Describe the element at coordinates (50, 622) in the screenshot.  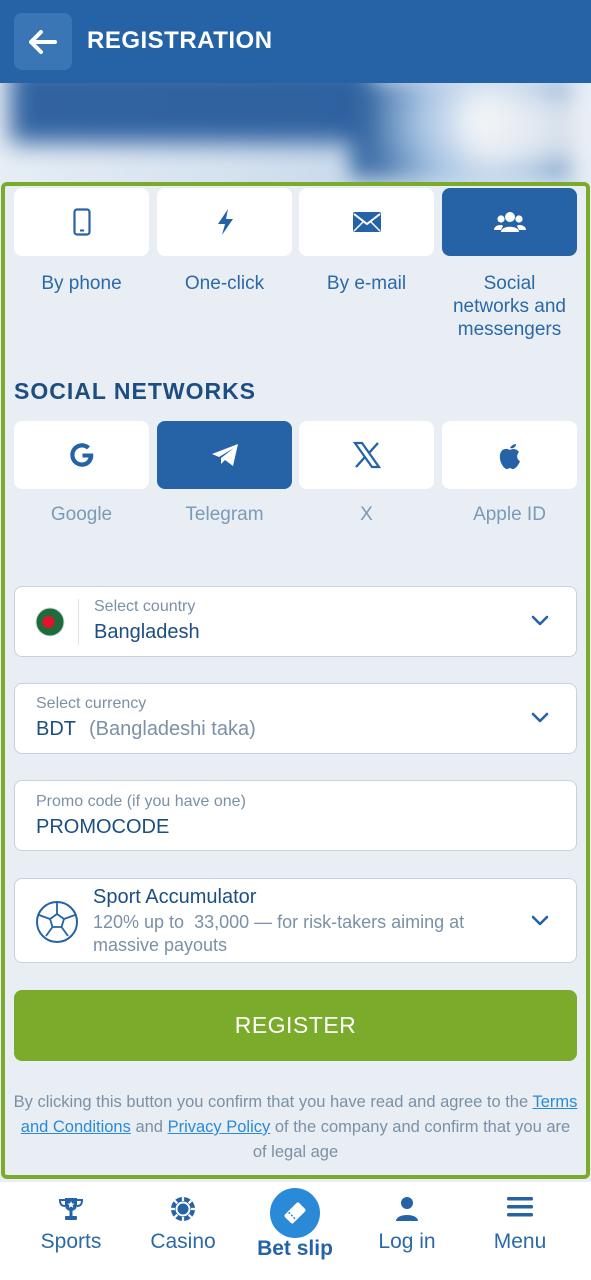
I see `bangladesh-flag-icon` at that location.